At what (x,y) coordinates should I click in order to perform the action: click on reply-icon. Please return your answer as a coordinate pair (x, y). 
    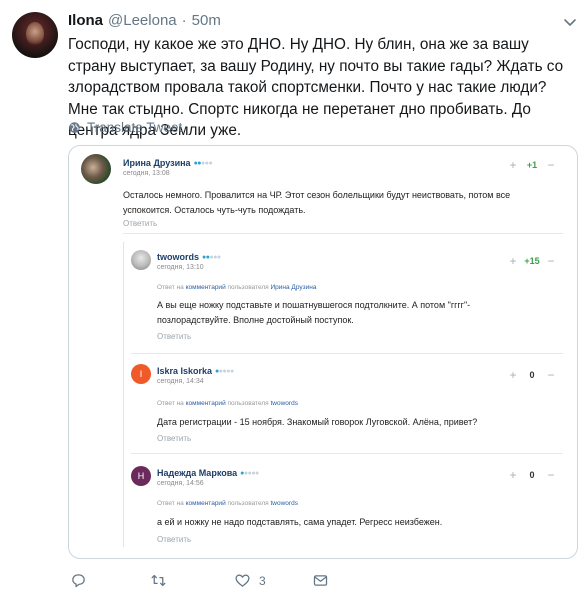
    Looking at the image, I should click on (78, 581).